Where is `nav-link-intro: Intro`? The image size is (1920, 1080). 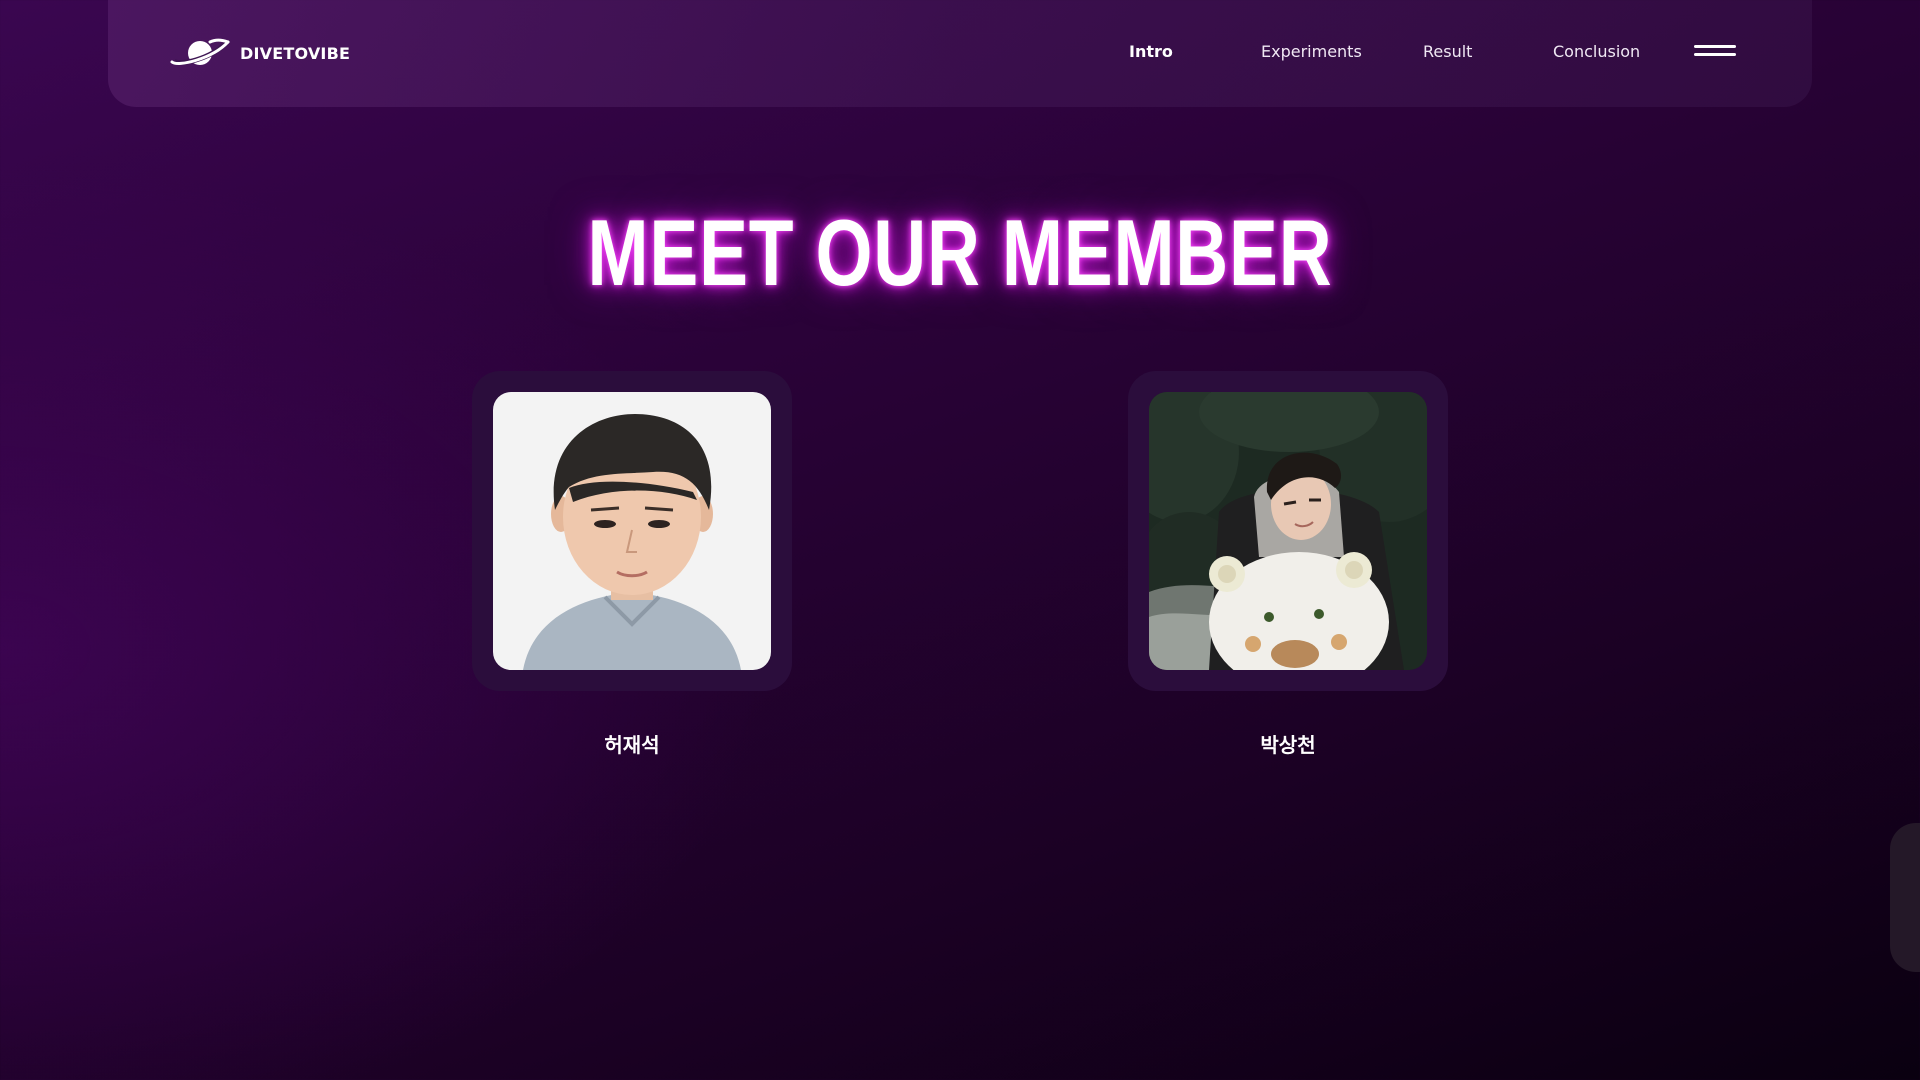
nav-link-intro: Intro is located at coordinates (1151, 51).